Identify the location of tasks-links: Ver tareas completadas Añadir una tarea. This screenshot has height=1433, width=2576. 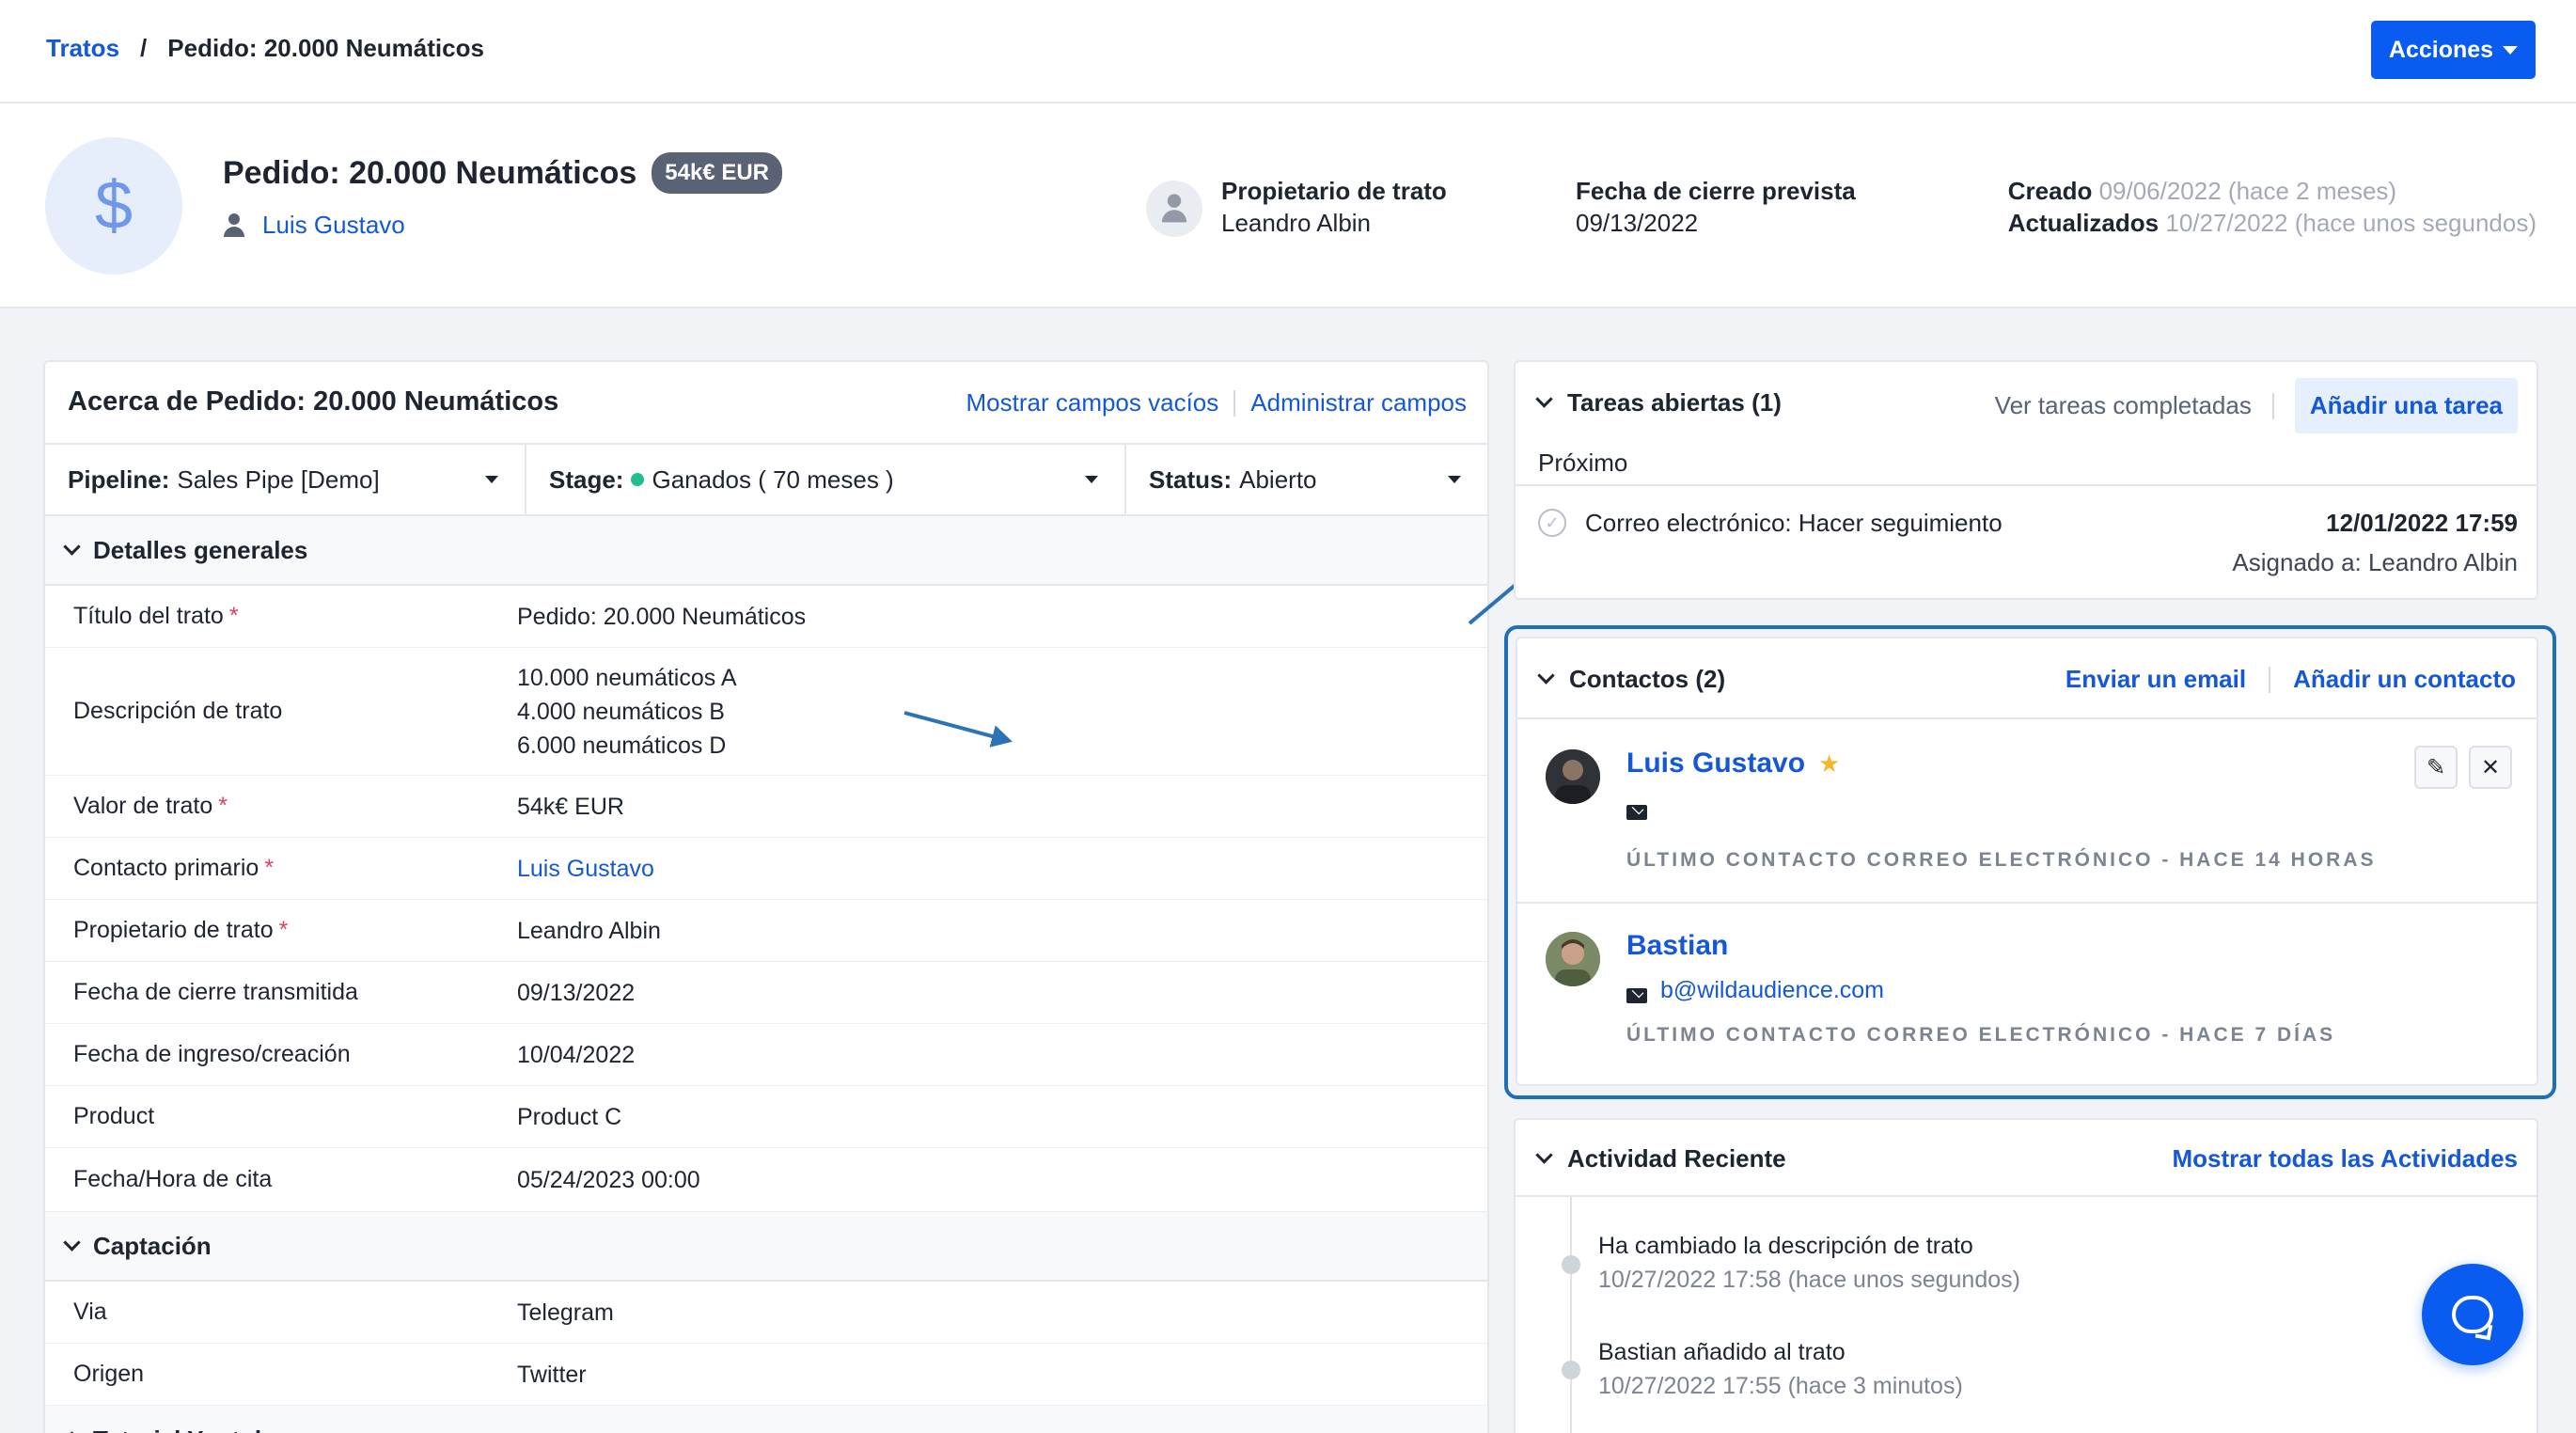
(2256, 406).